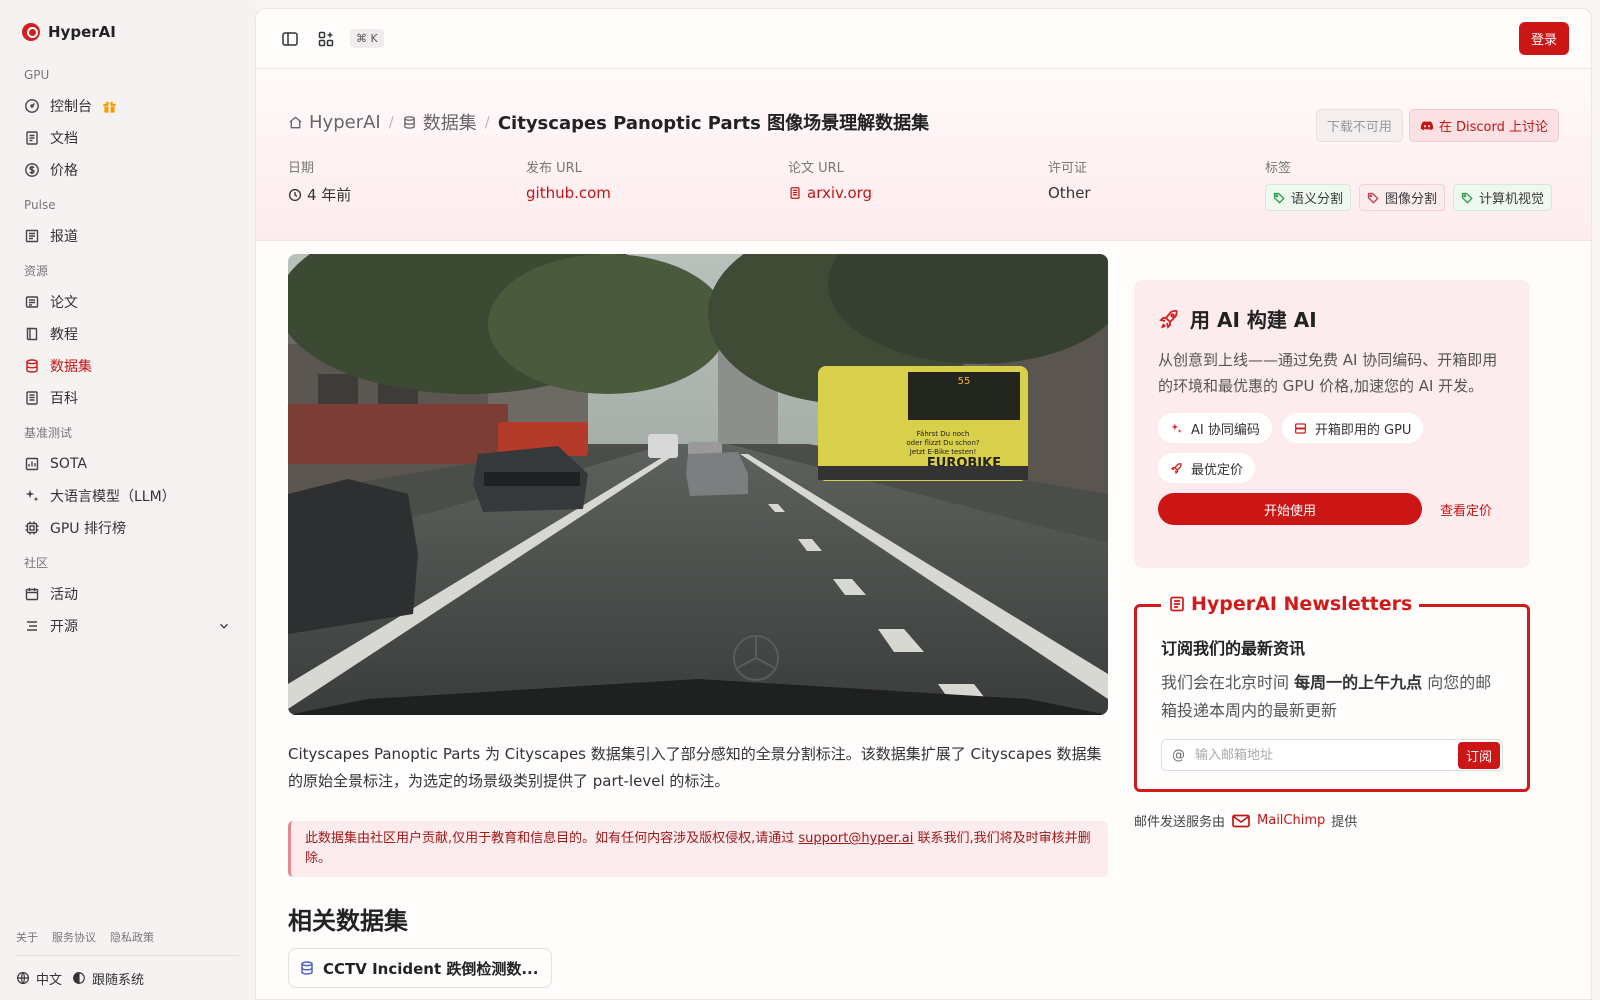 This screenshot has width=1600, height=1000. What do you see at coordinates (918, 193) in the screenshot?
I see `paper-url-link: arxiv.org` at bounding box center [918, 193].